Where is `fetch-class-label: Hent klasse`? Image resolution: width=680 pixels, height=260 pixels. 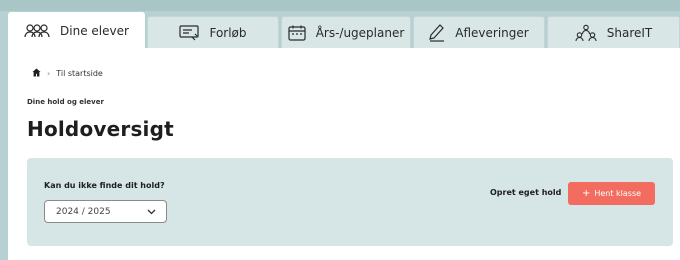
fetch-class-label: Hent klasse is located at coordinates (618, 193).